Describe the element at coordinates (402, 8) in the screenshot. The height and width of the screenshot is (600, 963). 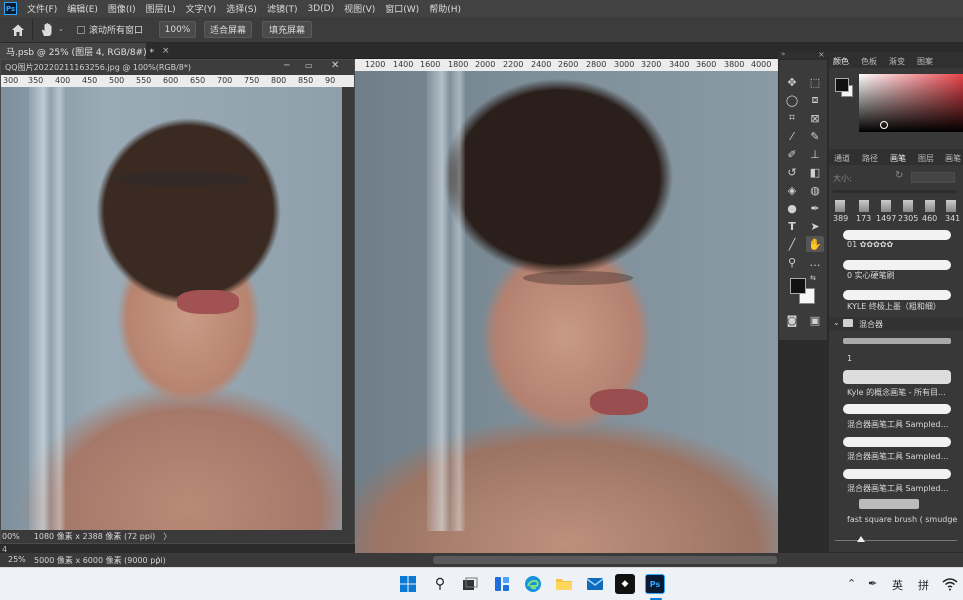
I see `menu-window: 窗口(W)` at that location.